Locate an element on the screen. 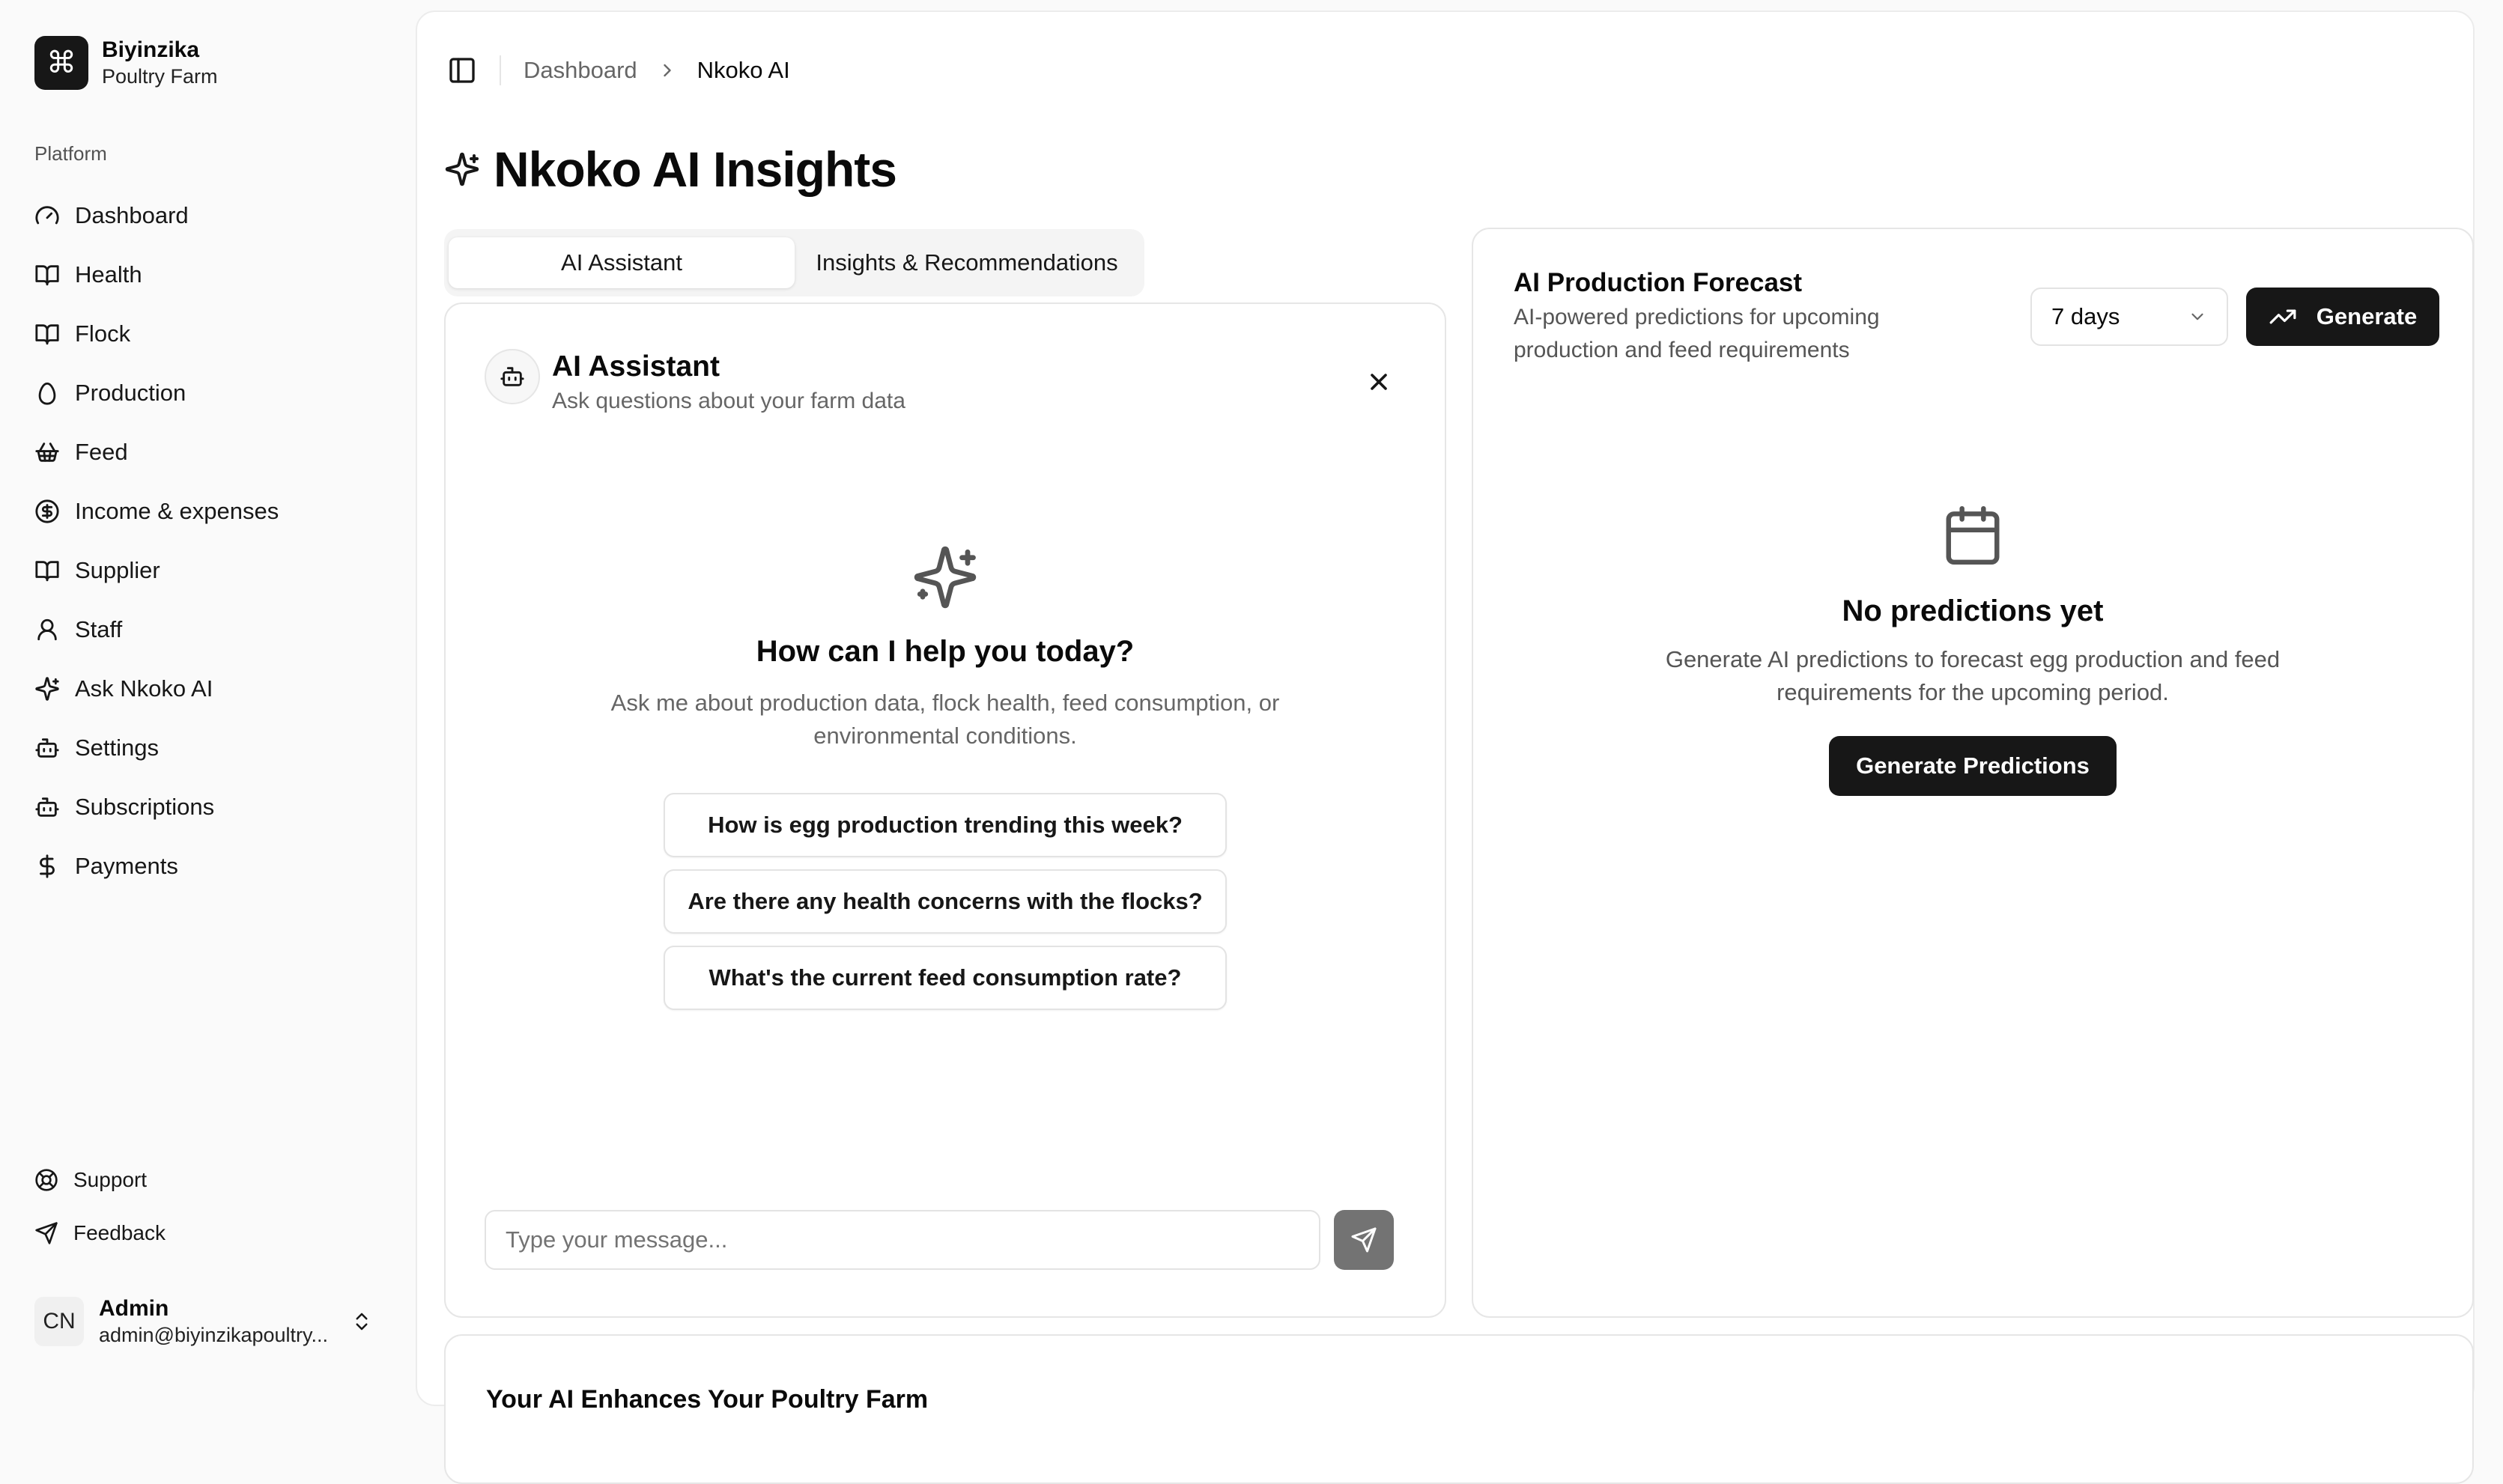 Image resolution: width=2503 pixels, height=1484 pixels. ai-enhancement-card: Your AI Enhances Your Poultry Farm is located at coordinates (1459, 1409).